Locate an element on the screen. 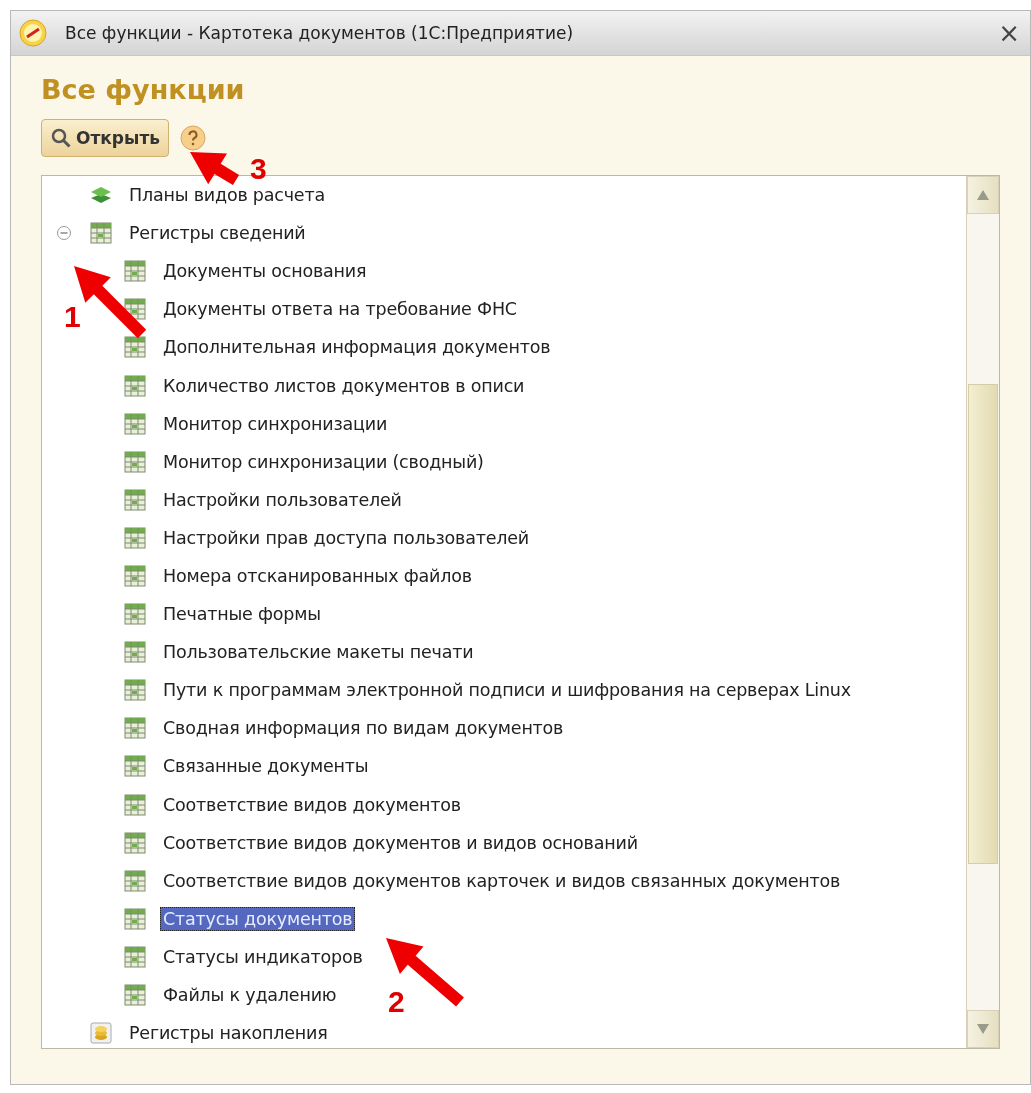  tree-item: Связанные документы is located at coordinates (266, 766).